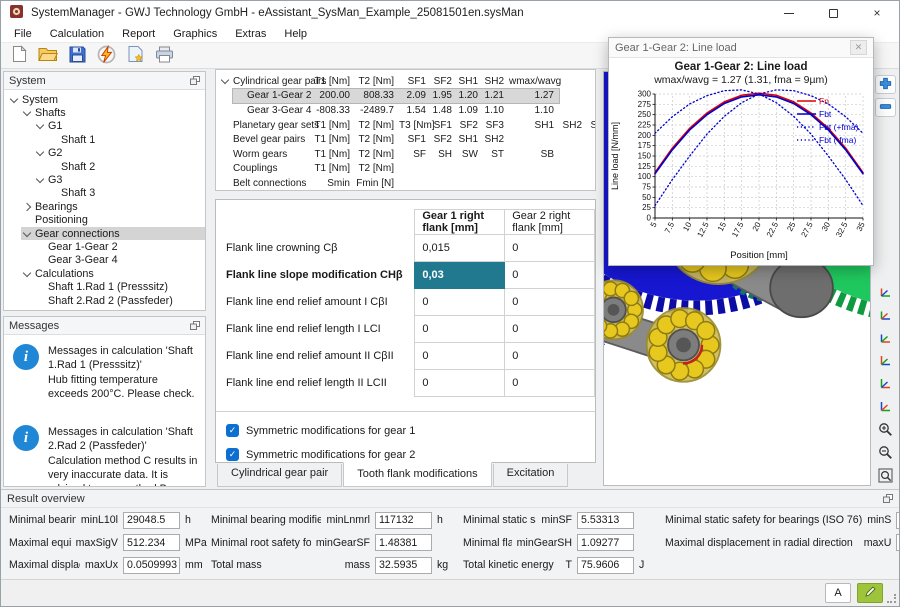 This screenshot has width=900, height=607. What do you see at coordinates (877, 13) in the screenshot?
I see `close-button: ×` at bounding box center [877, 13].